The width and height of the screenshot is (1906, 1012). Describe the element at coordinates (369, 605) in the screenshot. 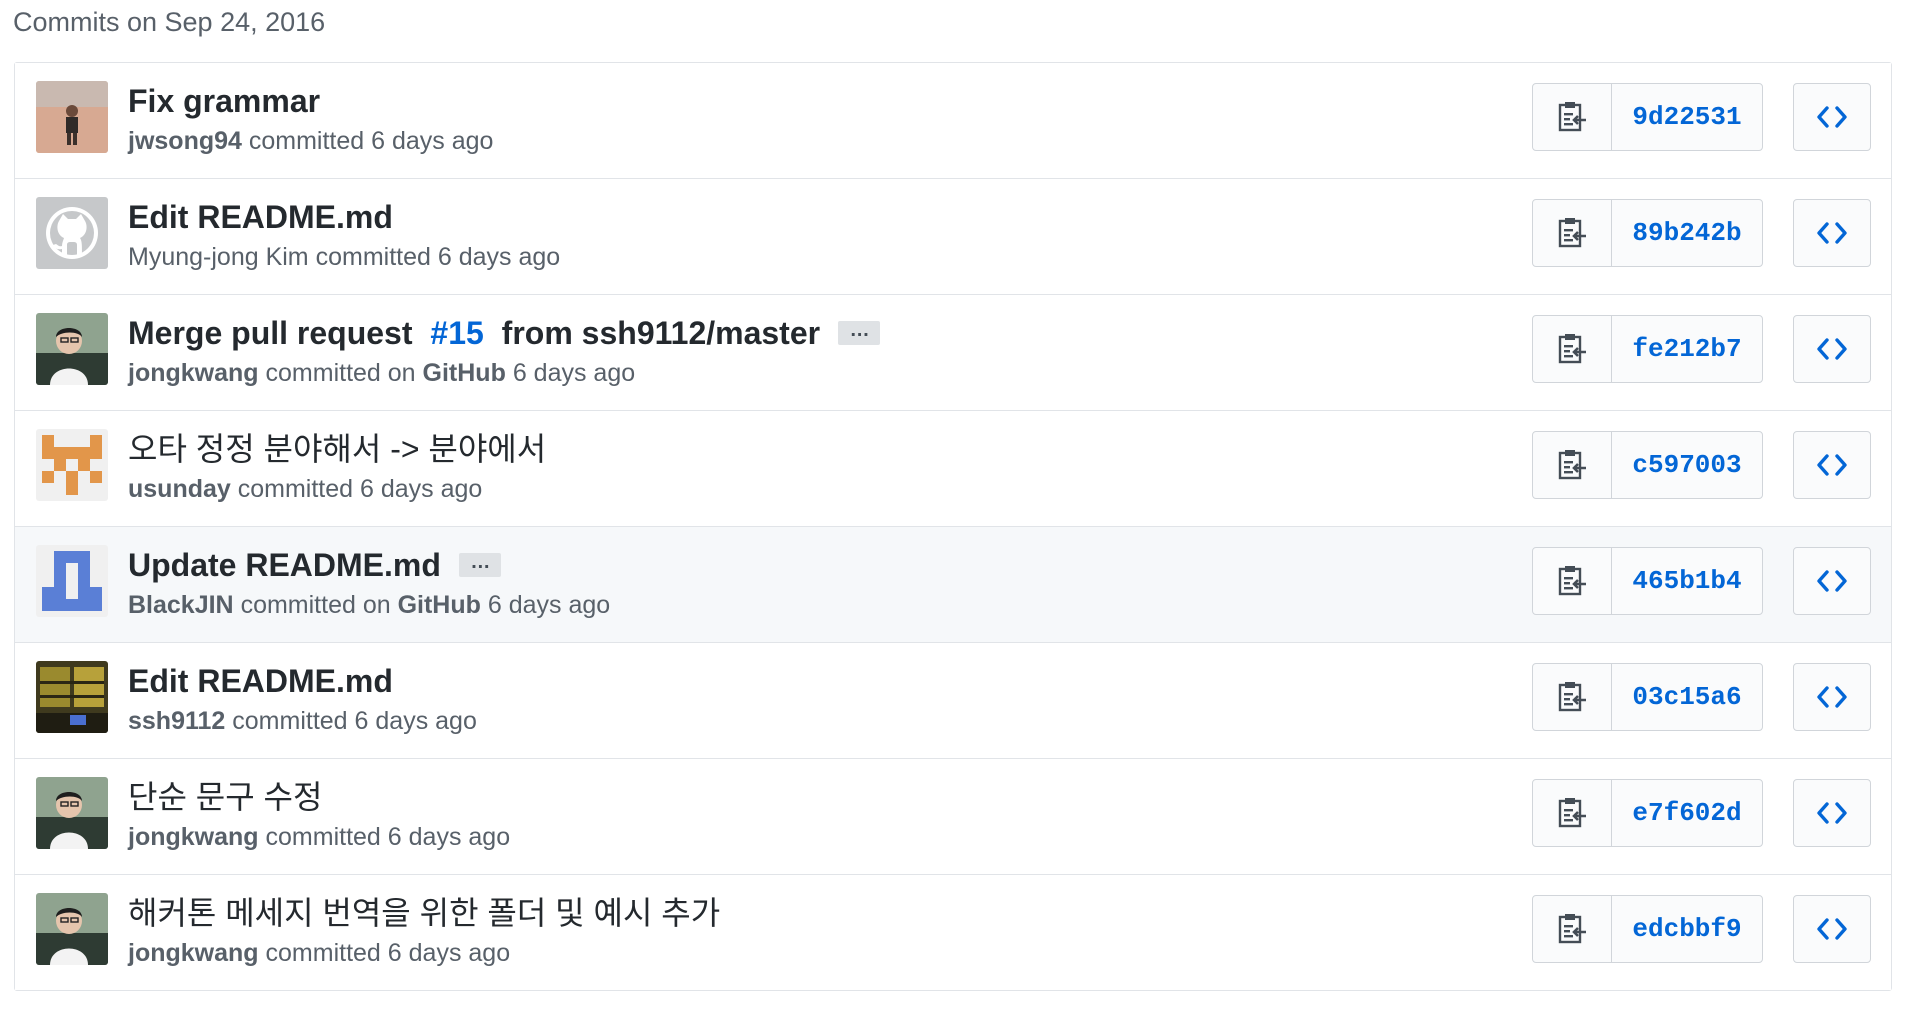

I see `commit-meta: BlackJIN committed on GitHub 6 days ago` at that location.